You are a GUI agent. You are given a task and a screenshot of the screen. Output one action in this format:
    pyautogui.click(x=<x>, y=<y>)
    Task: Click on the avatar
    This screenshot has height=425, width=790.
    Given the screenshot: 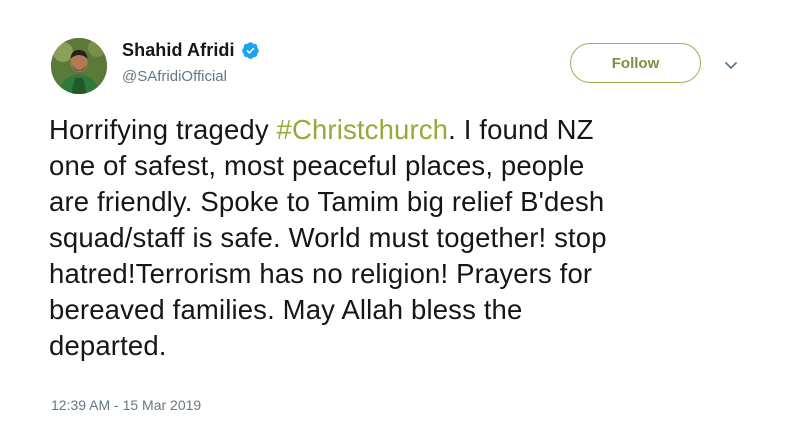 What is the action you would take?
    pyautogui.click(x=79, y=66)
    